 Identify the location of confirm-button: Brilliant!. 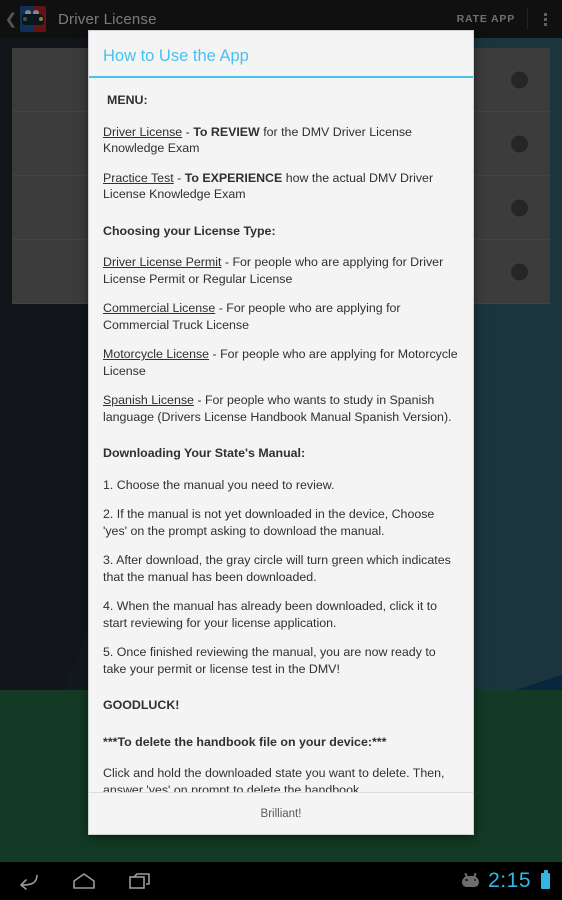
(281, 814).